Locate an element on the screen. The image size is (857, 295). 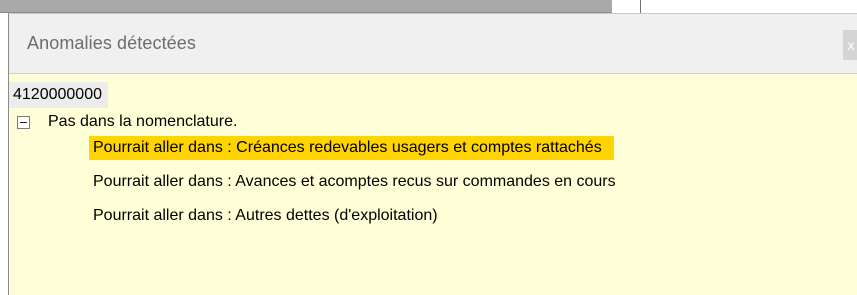
background-scrollbar is located at coordinates (306, 6).